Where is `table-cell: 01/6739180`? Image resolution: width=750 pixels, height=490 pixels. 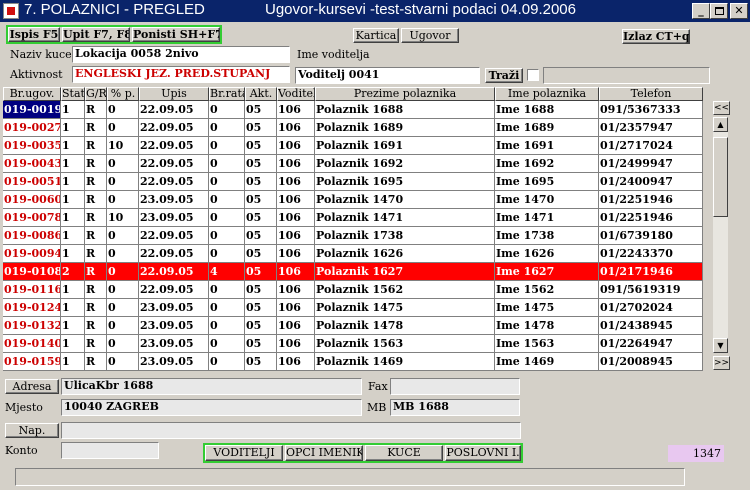 table-cell: 01/6739180 is located at coordinates (651, 236).